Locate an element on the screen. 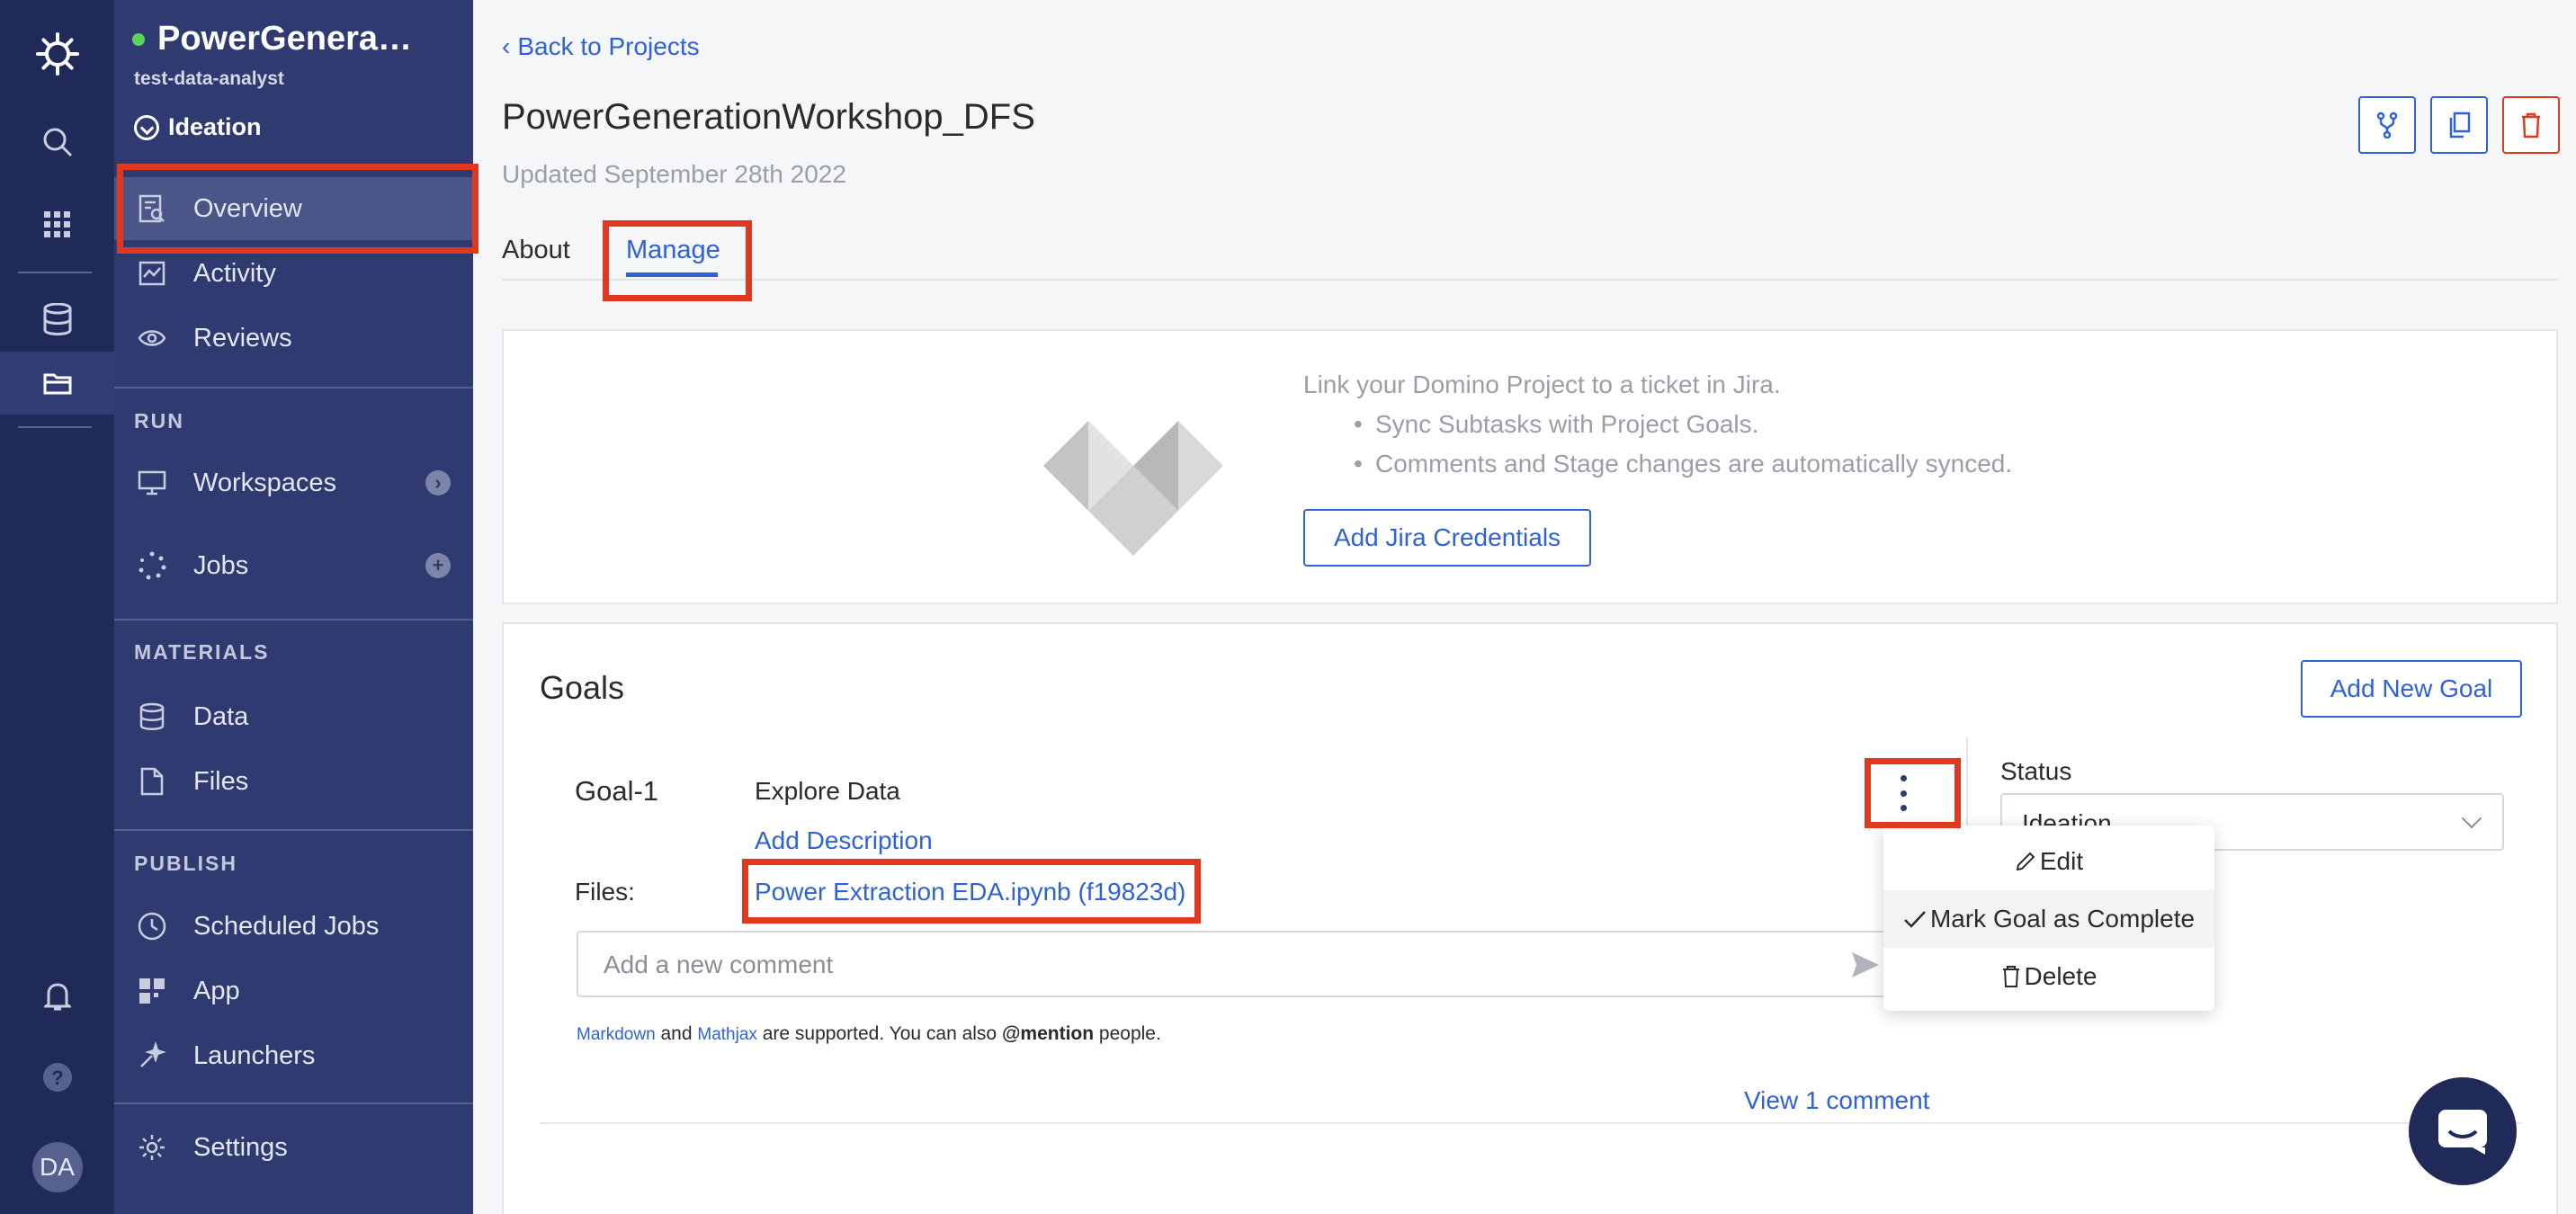 The height and width of the screenshot is (1214, 2576). tab-manage: Manage is located at coordinates (673, 251).